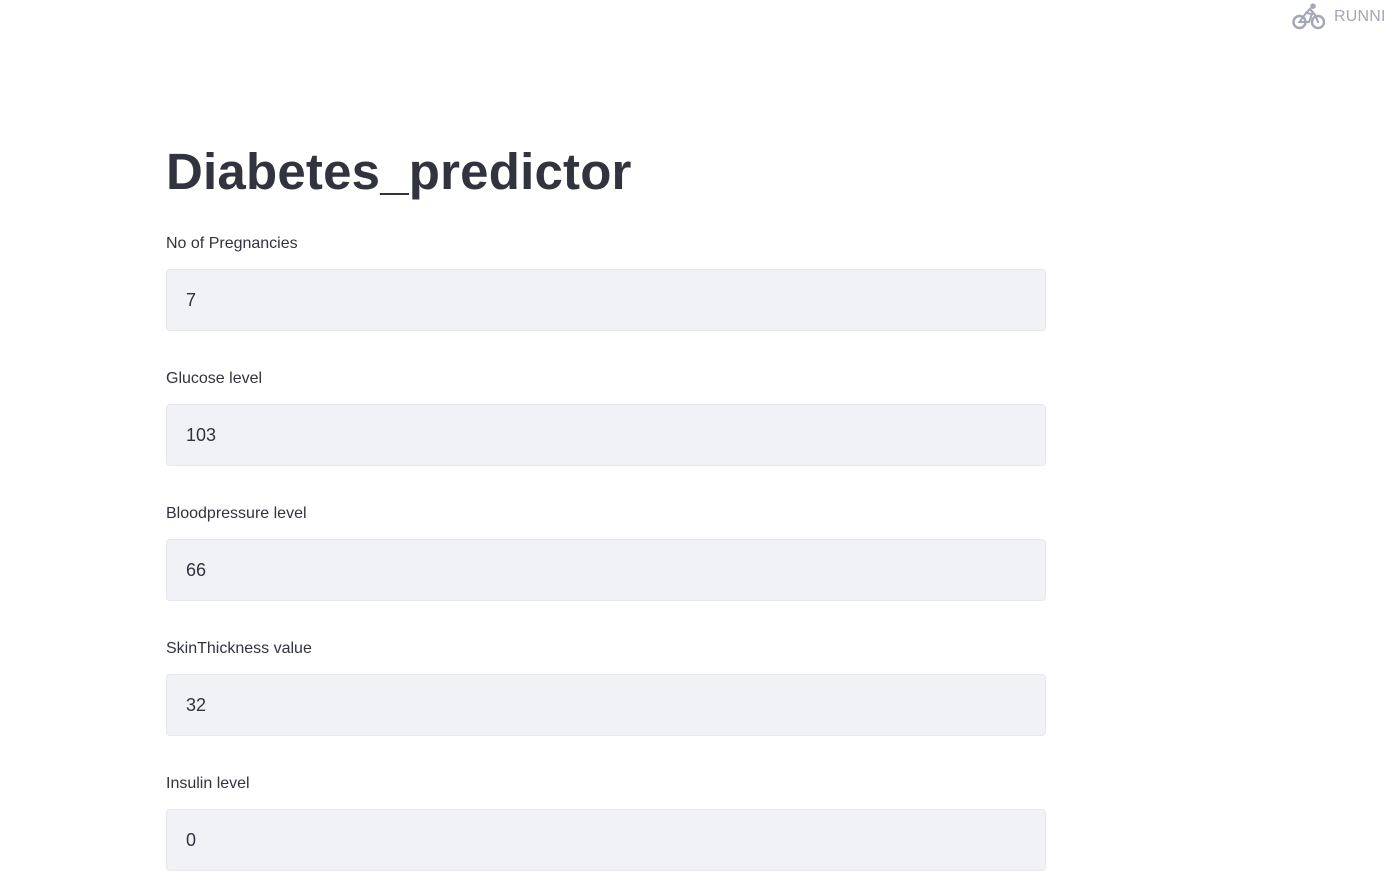  What do you see at coordinates (208, 783) in the screenshot?
I see `insulin-label: Insulin level` at bounding box center [208, 783].